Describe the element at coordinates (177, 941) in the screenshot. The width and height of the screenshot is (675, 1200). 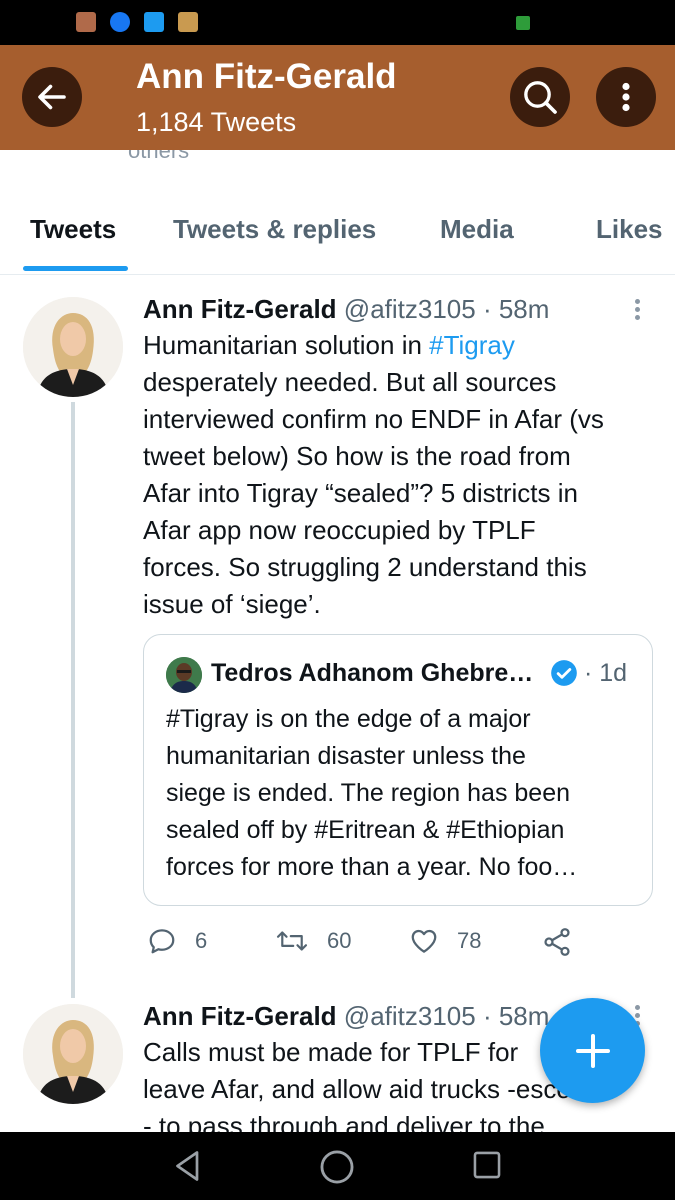
I see `reply-button: 6` at that location.